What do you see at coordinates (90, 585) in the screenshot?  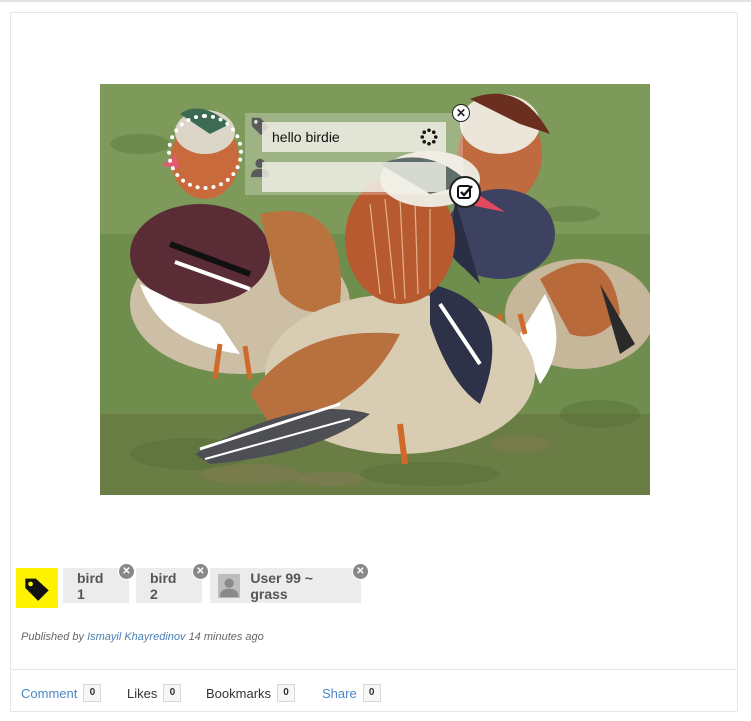 I see `tag-chip-label: bird 1` at bounding box center [90, 585].